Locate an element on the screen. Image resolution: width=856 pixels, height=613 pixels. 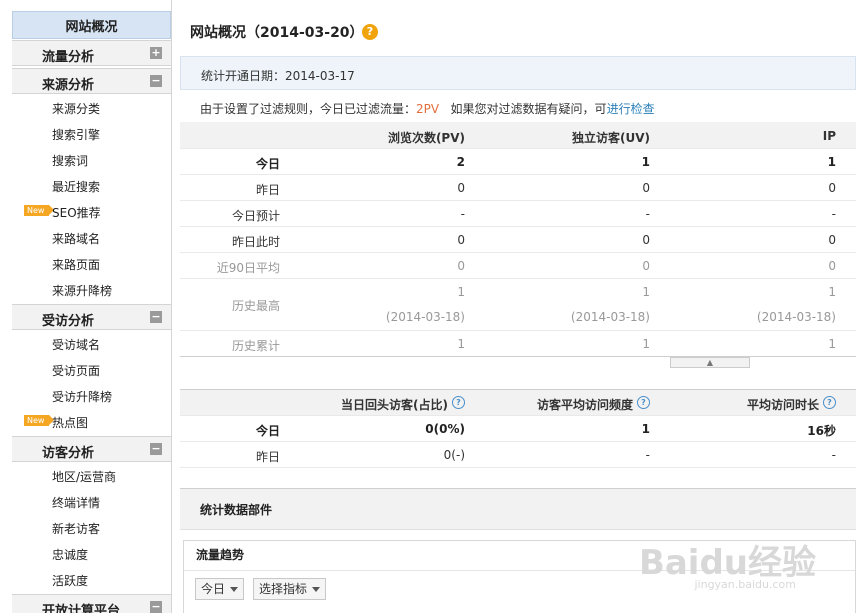
cell-pv-date: (2014-03-18) is located at coordinates (425, 317).